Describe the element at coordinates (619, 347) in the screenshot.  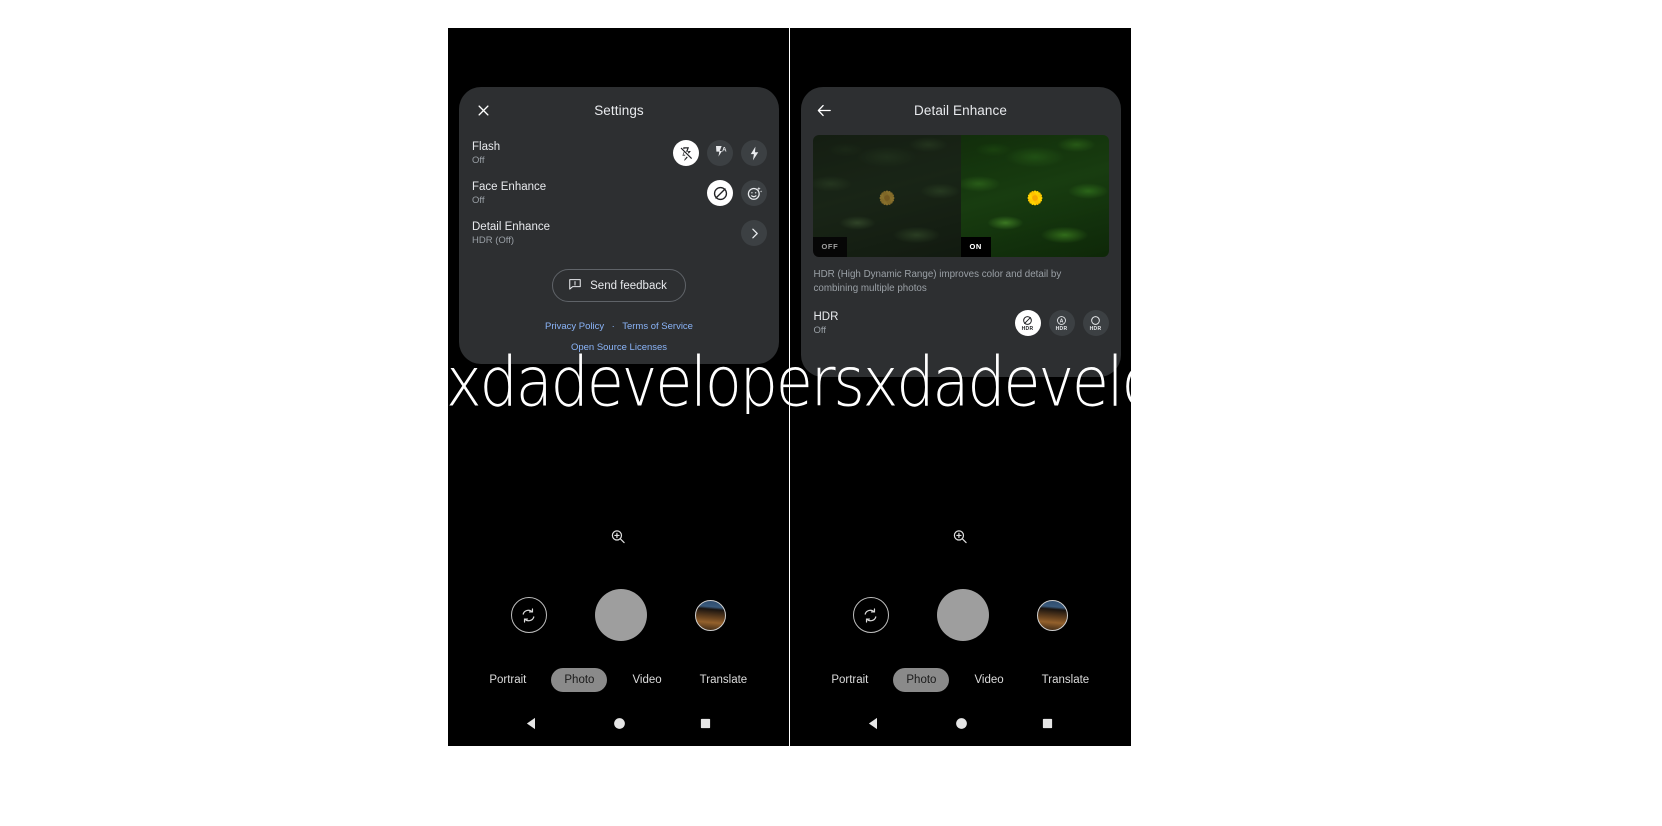
I see `open-source-licenses-link: Open Source Licenses` at that location.